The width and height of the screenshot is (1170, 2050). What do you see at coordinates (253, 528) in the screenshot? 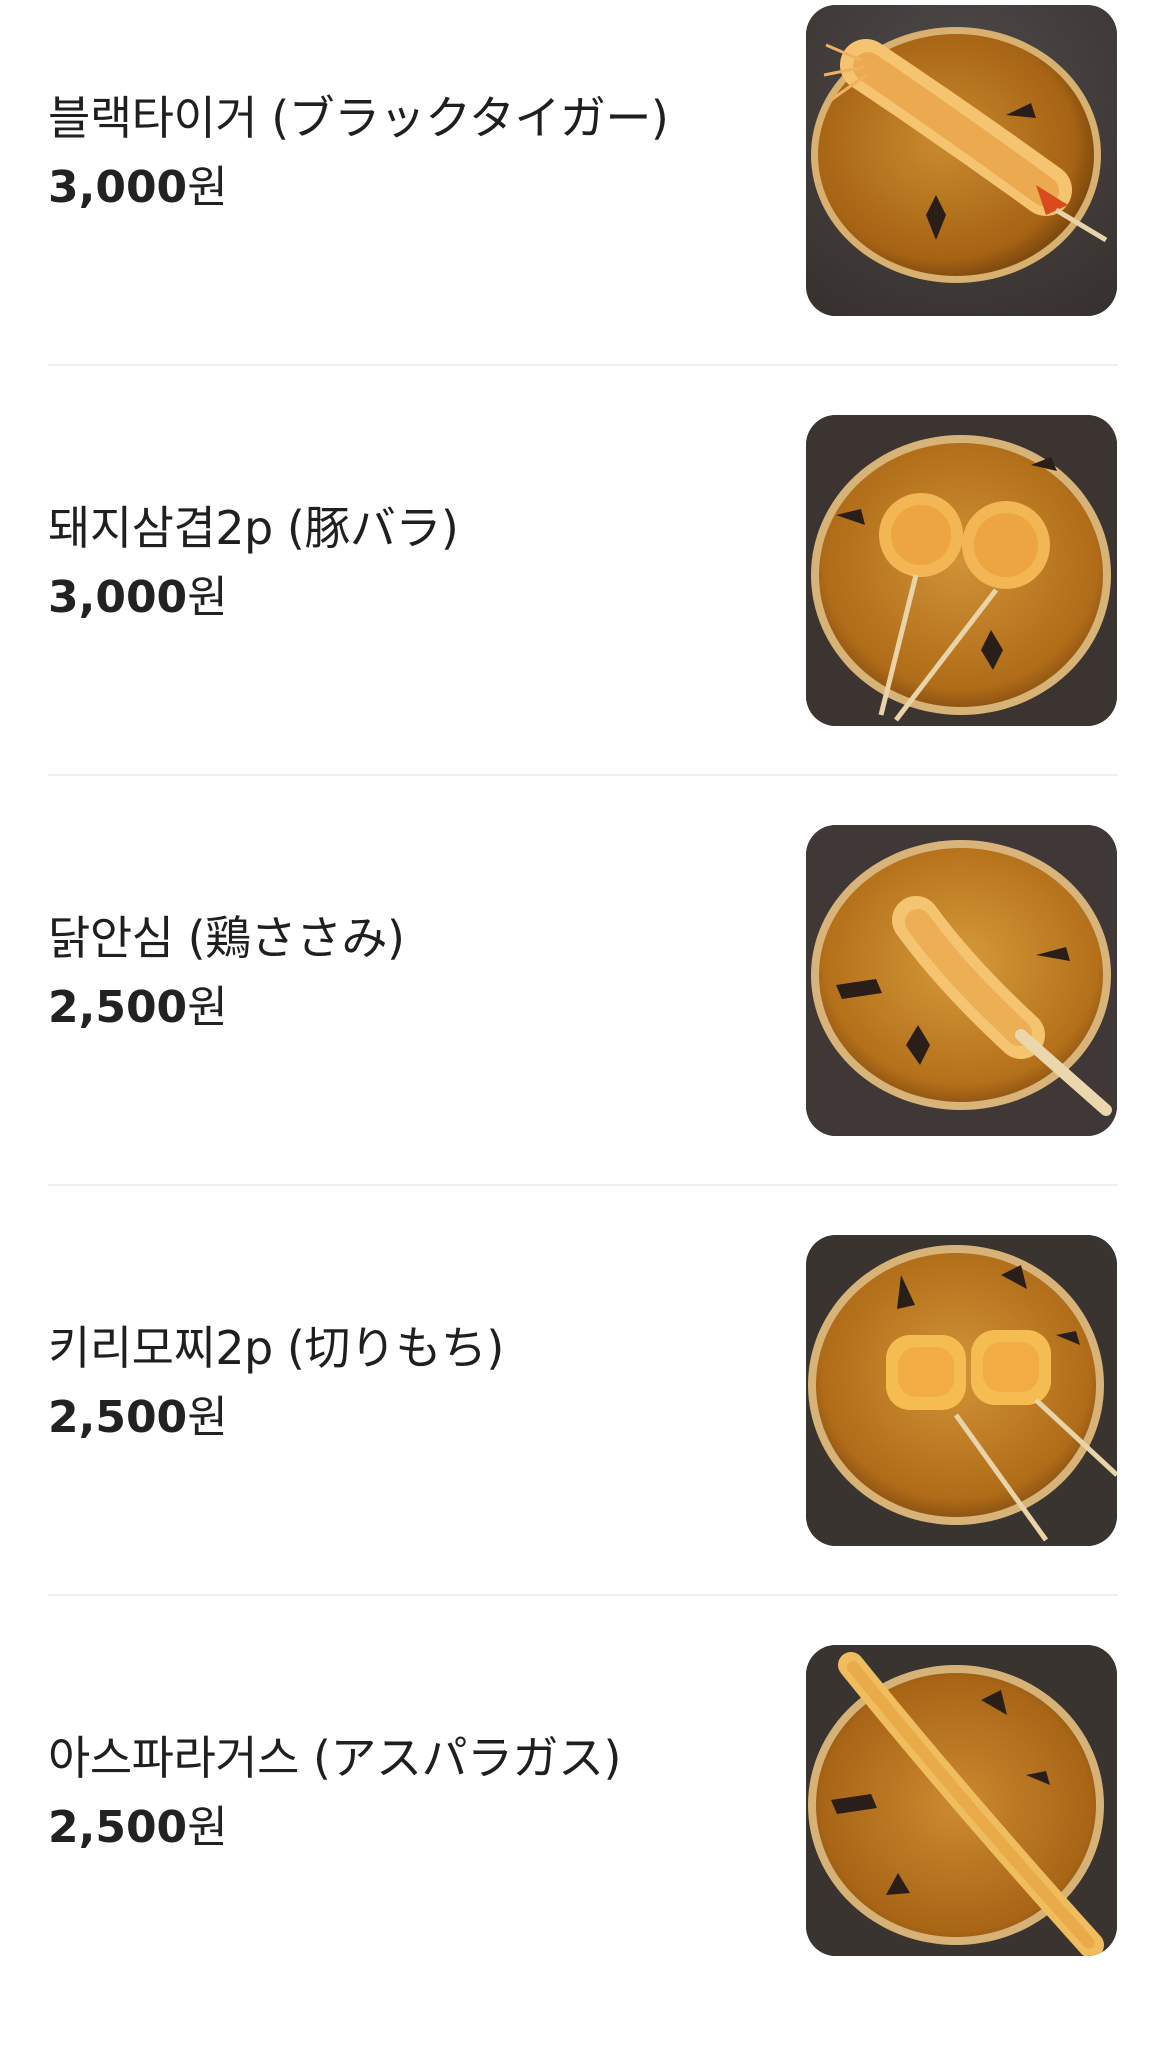
I see `menu-item-name: 돼지삼겹2p (豚バラ)` at bounding box center [253, 528].